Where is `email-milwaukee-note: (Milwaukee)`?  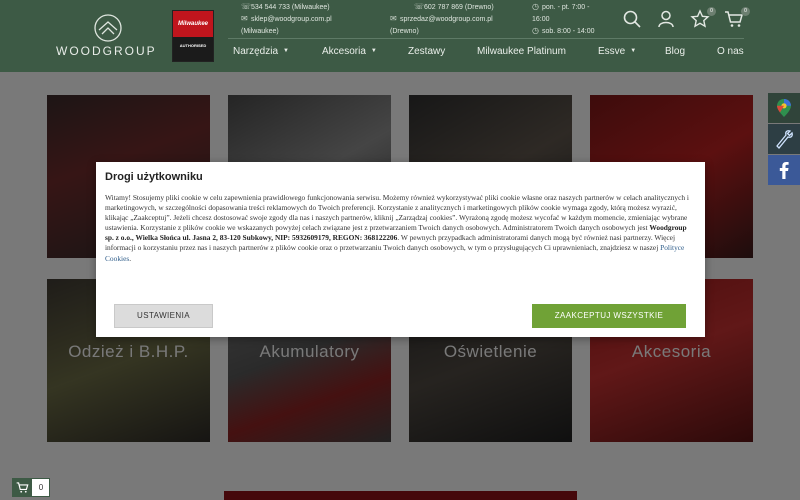
email-milwaukee-note: (Milwaukee) is located at coordinates (260, 31).